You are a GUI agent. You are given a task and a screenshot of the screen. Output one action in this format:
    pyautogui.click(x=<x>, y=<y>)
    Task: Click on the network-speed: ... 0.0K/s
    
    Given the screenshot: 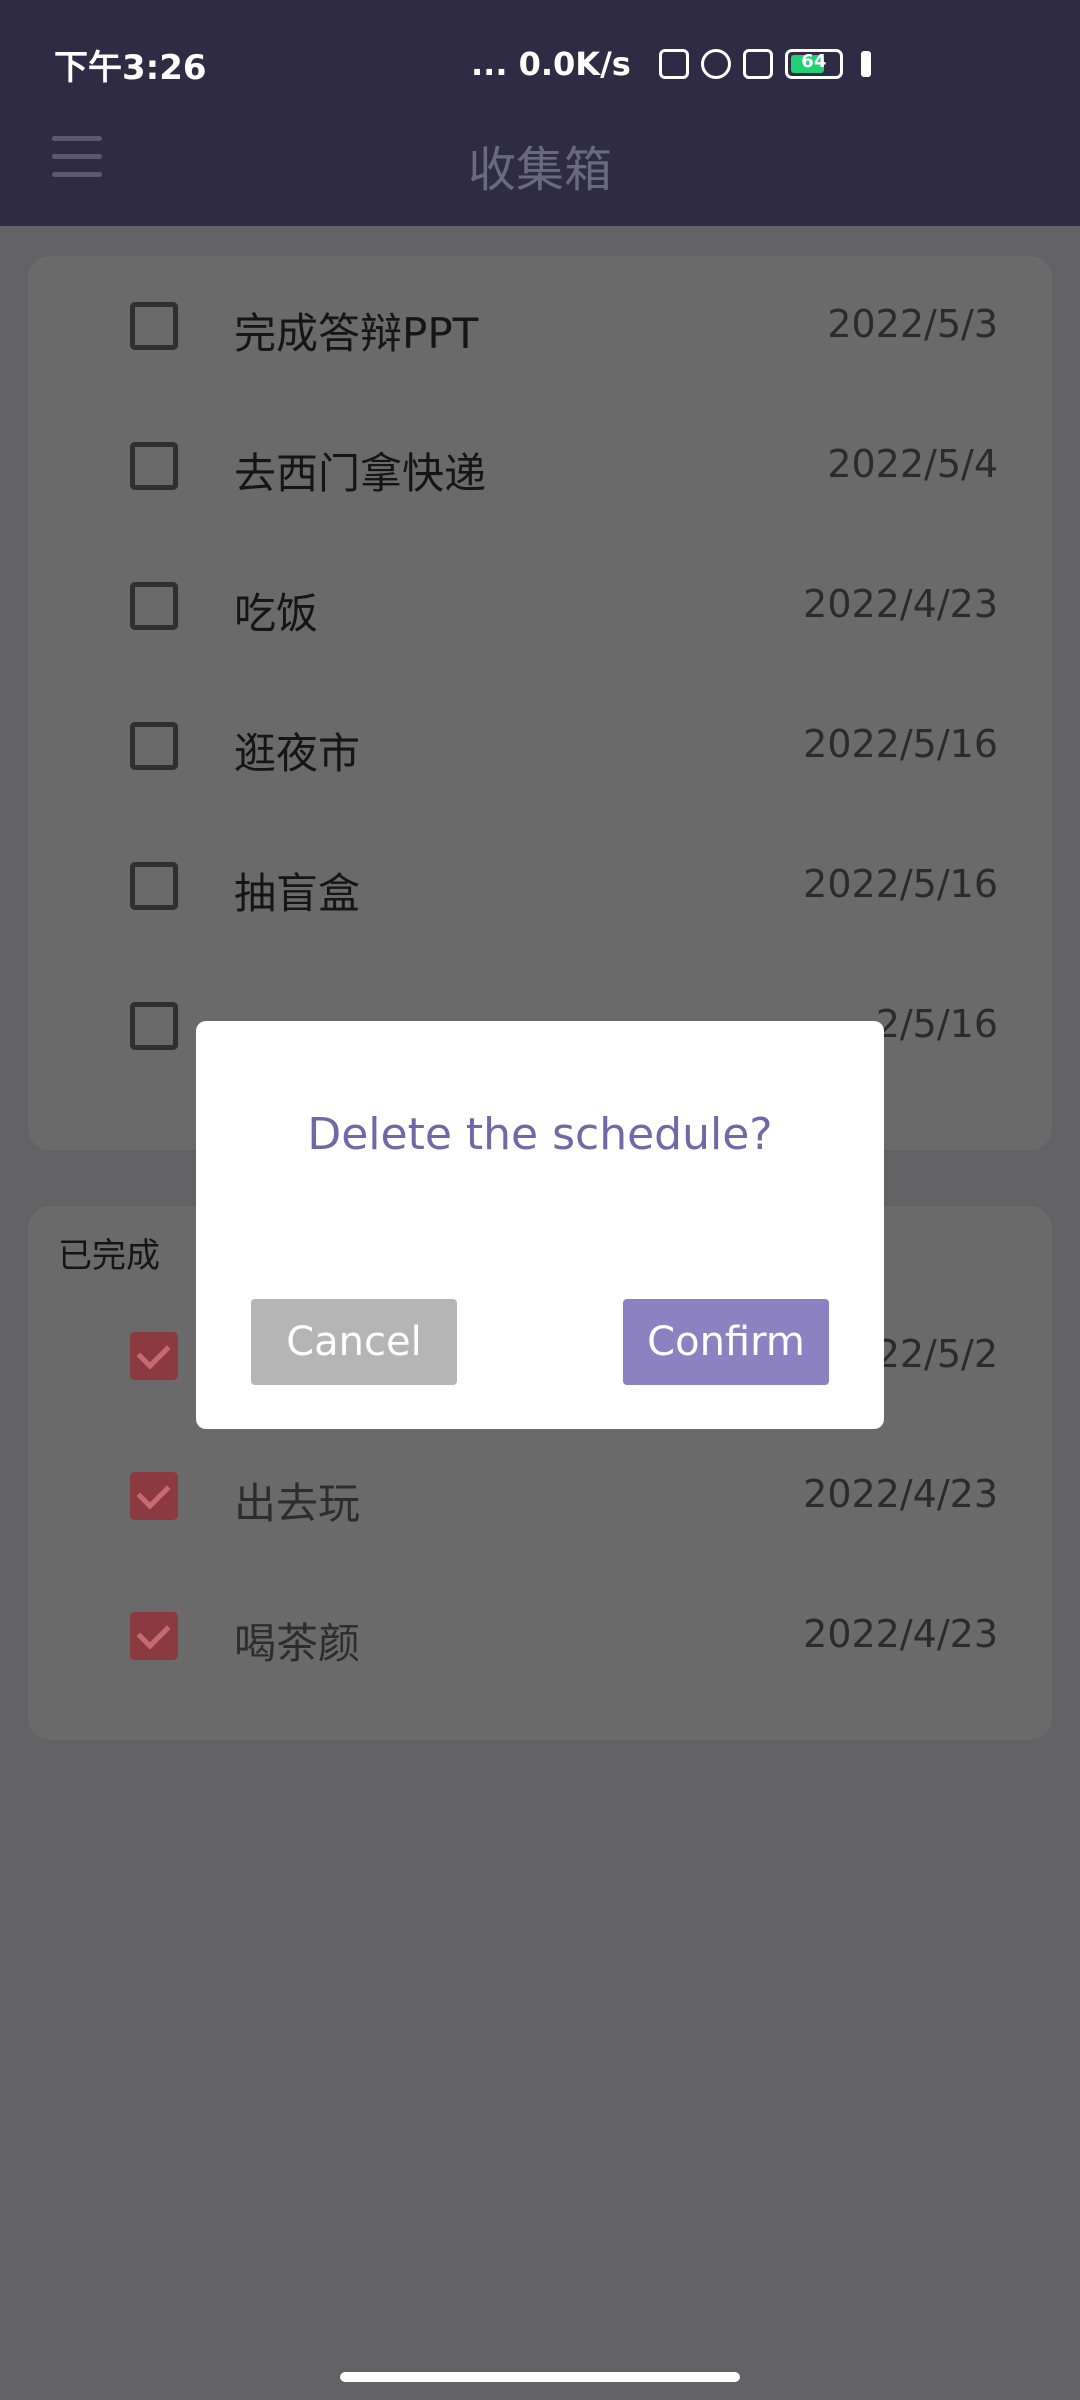 What is the action you would take?
    pyautogui.click(x=551, y=64)
    